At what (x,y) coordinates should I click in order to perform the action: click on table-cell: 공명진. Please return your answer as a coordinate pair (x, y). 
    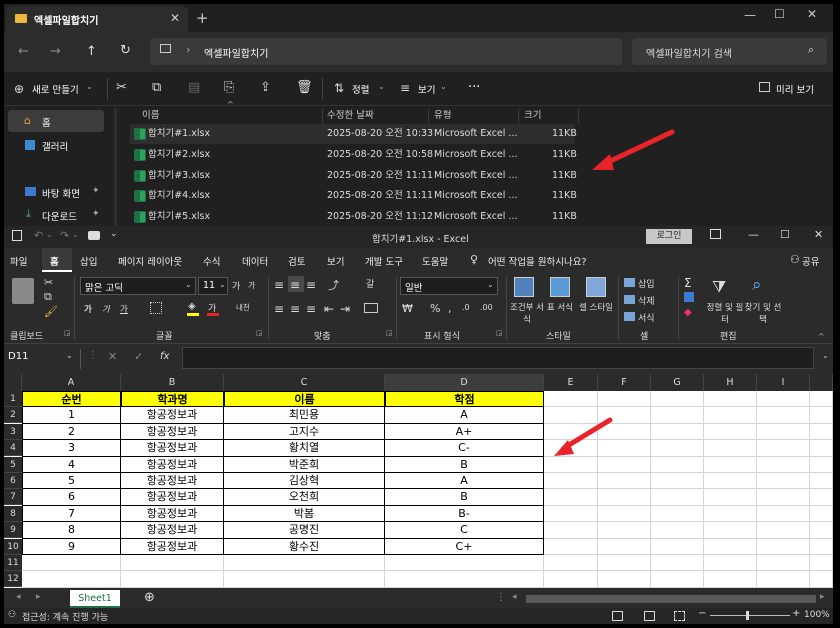
    Looking at the image, I should click on (304, 530).